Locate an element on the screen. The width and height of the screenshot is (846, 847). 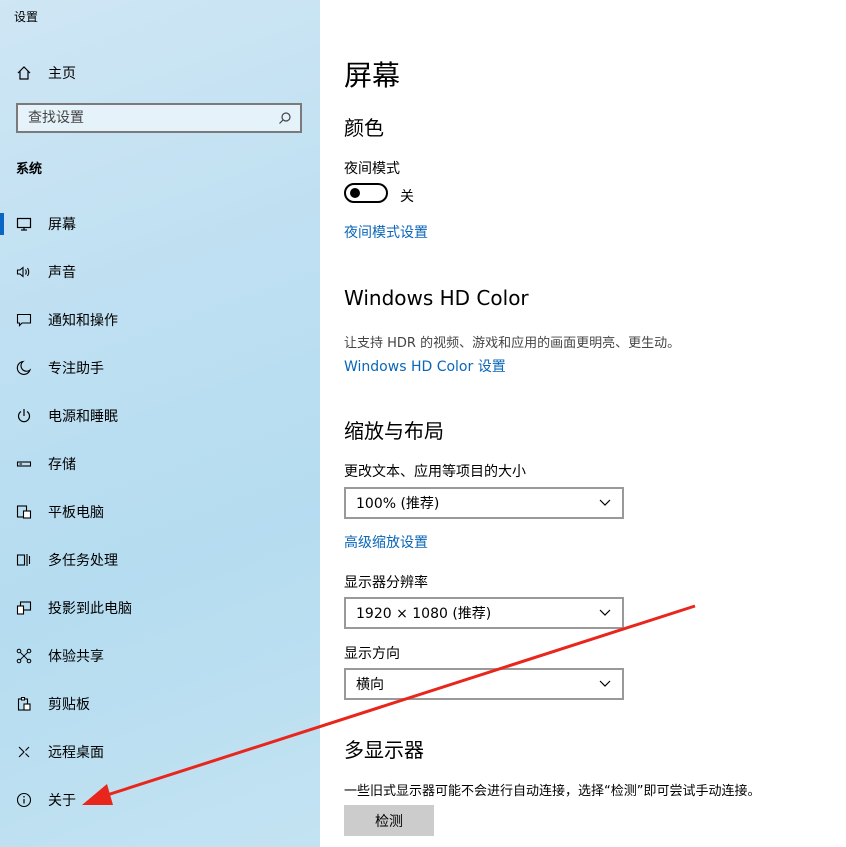
orientation-dropdown-value: 横向 is located at coordinates (370, 685).